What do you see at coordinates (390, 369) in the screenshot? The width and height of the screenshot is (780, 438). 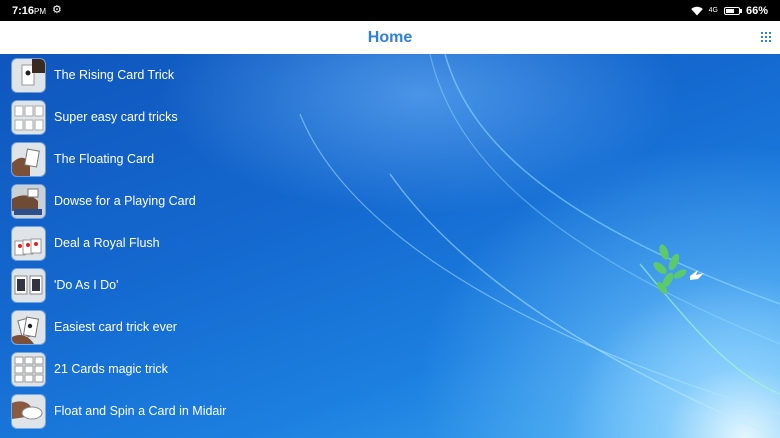 I see `trick-item-21-cards: 21 Cards magic trick` at bounding box center [390, 369].